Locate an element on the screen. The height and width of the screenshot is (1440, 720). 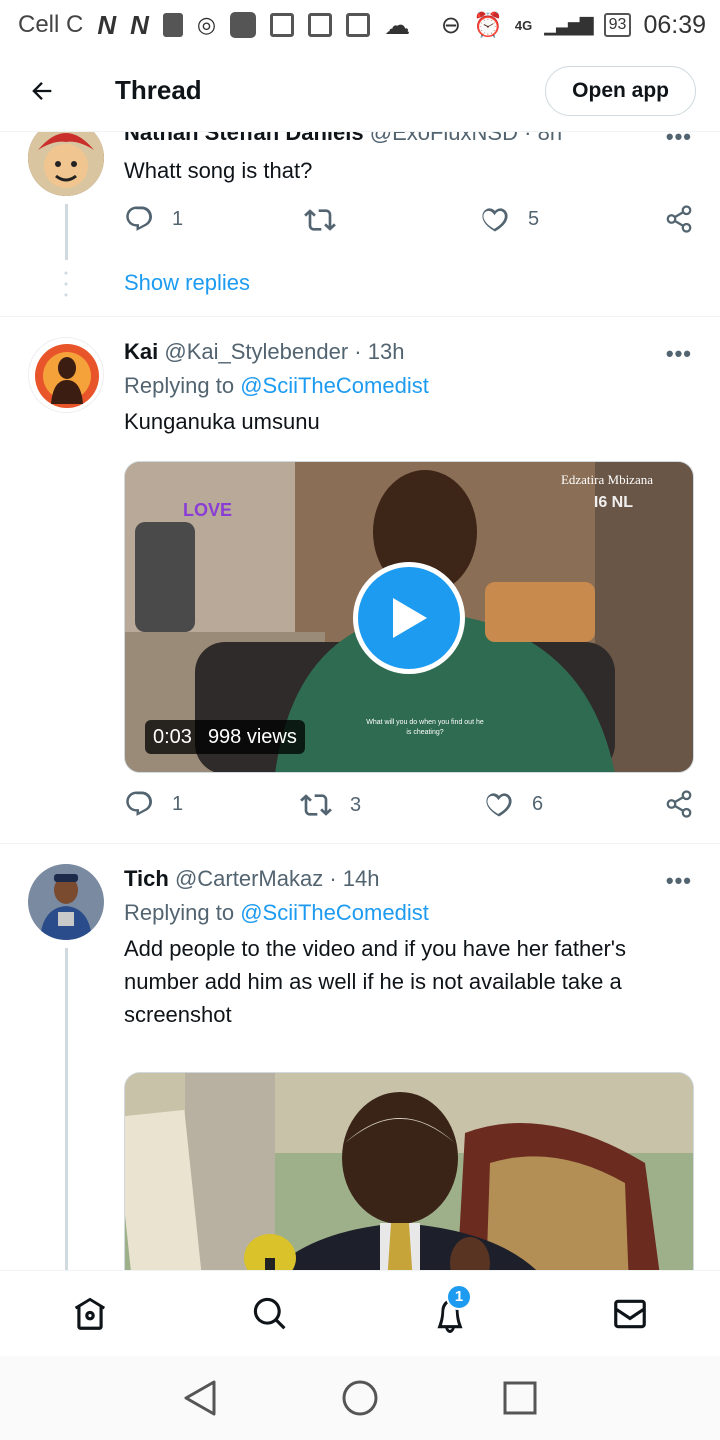
status-bar-left: Cell C N N ◎ ☁ is located at coordinates (229, 25).